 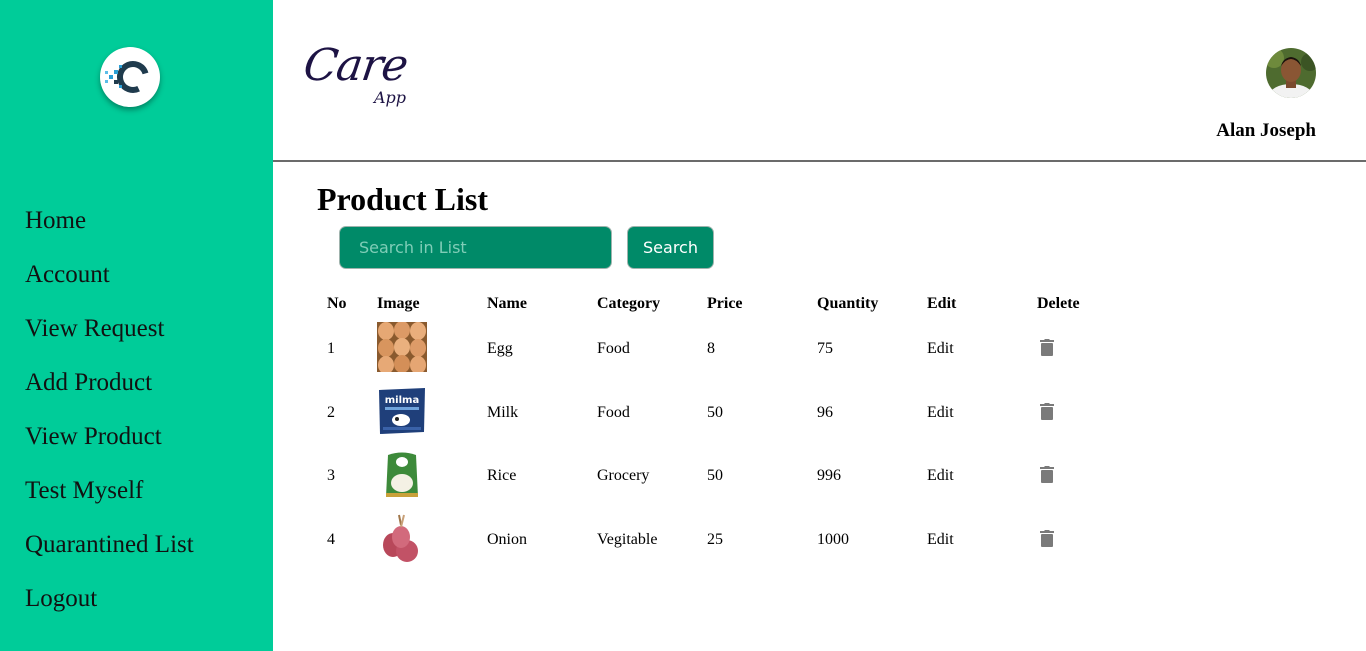 What do you see at coordinates (825, 348) in the screenshot?
I see `cell-quantity: 75` at bounding box center [825, 348].